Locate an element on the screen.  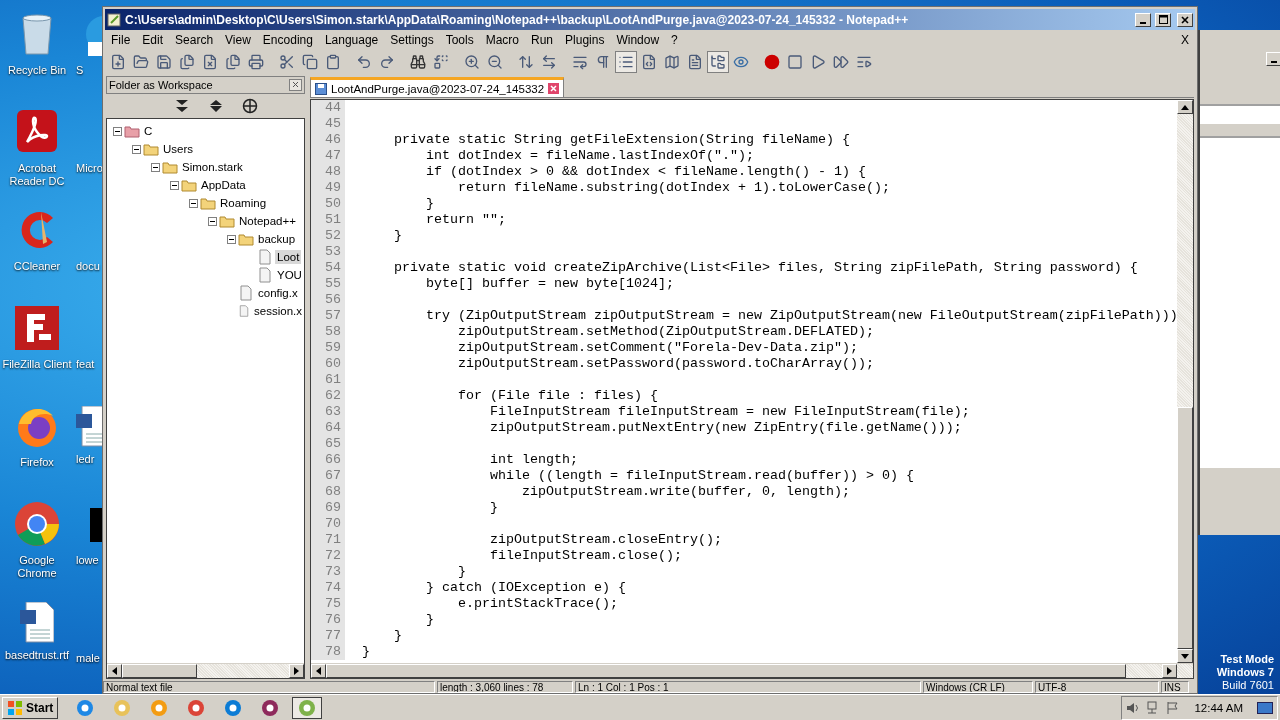
line-number: 74 is located at coordinates (328, 588).